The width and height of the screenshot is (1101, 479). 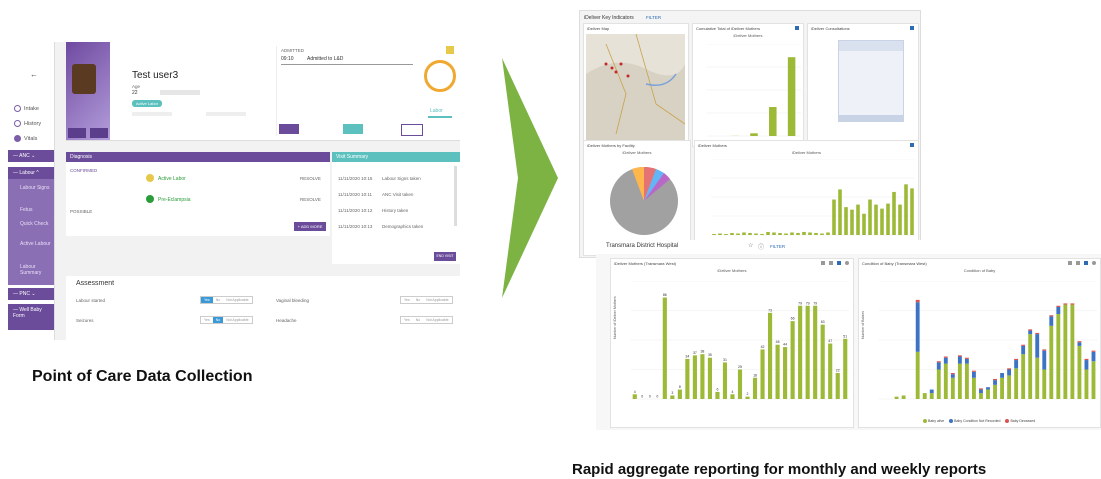 I want to click on nav-step-vitals: Vitals, so click(x=25, y=138).